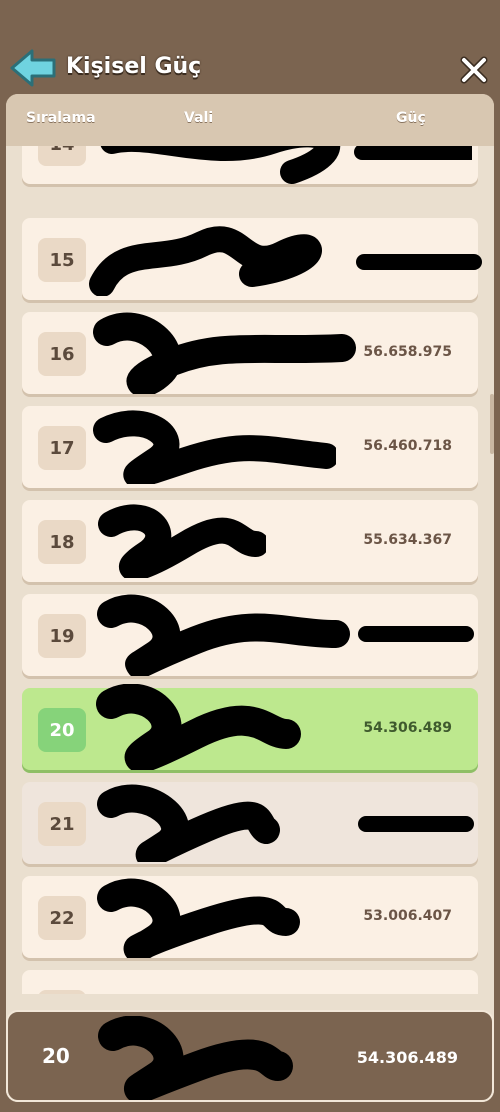 This screenshot has width=500, height=1112. What do you see at coordinates (411, 118) in the screenshot?
I see `column-power: Güç` at bounding box center [411, 118].